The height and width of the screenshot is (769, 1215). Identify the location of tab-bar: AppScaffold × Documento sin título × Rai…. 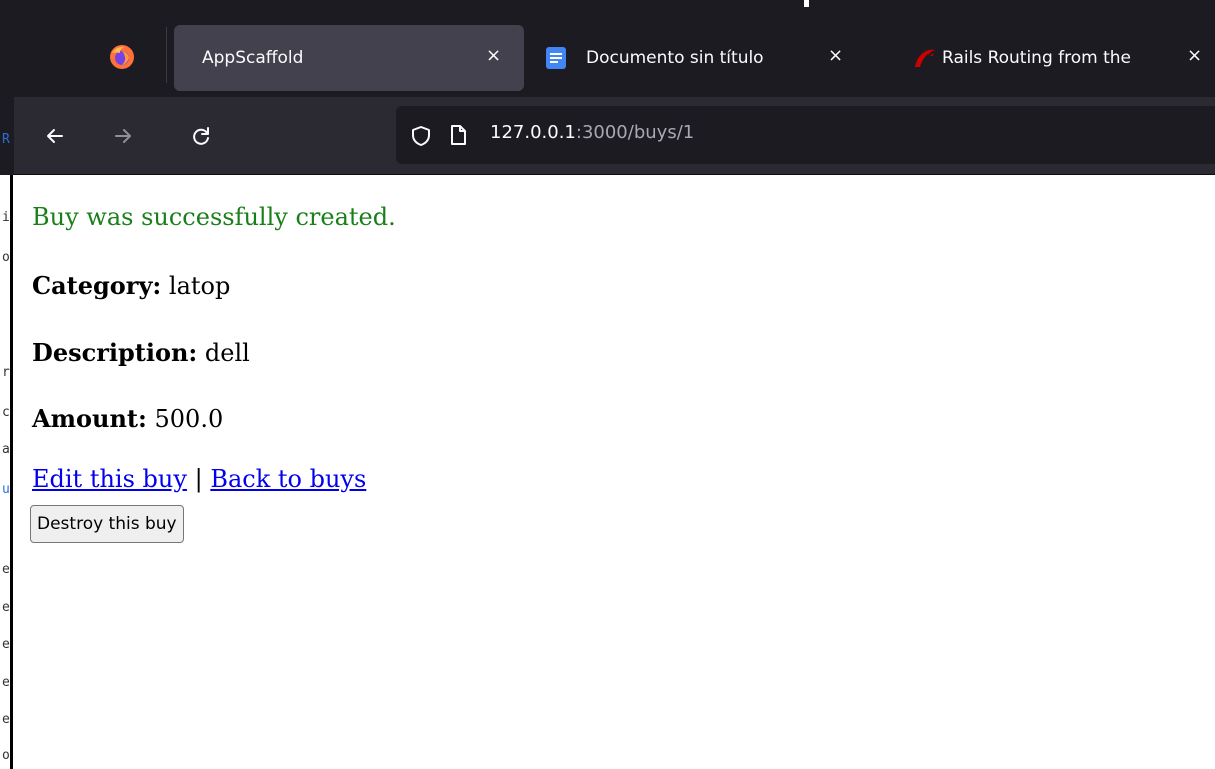
(614, 52).